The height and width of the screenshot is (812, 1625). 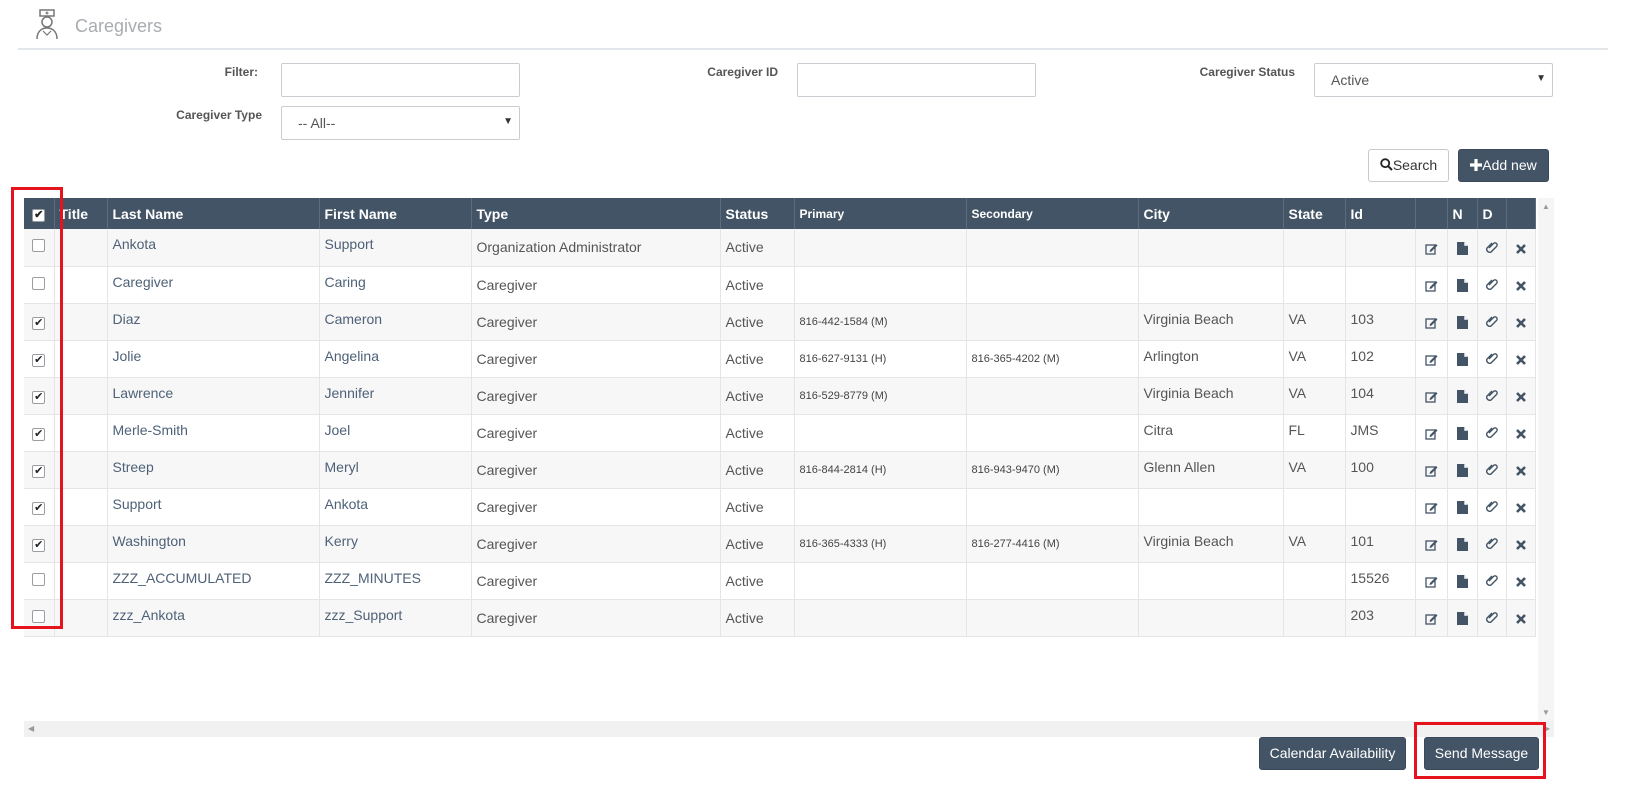 What do you see at coordinates (815, 507) in the screenshot?
I see `table-row: ✔ Support Ankota Caregiver Active` at bounding box center [815, 507].